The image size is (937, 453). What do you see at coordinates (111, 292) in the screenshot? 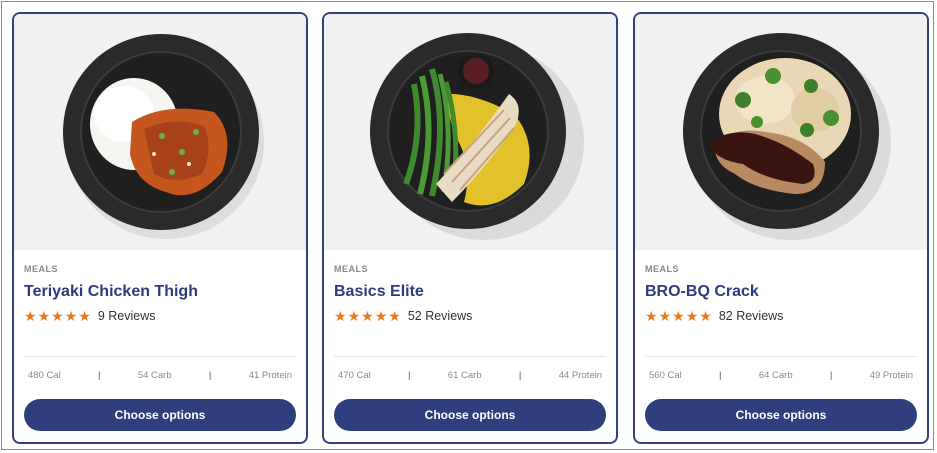
I see `product-title: Teriyaki Chicken Thigh` at bounding box center [111, 292].